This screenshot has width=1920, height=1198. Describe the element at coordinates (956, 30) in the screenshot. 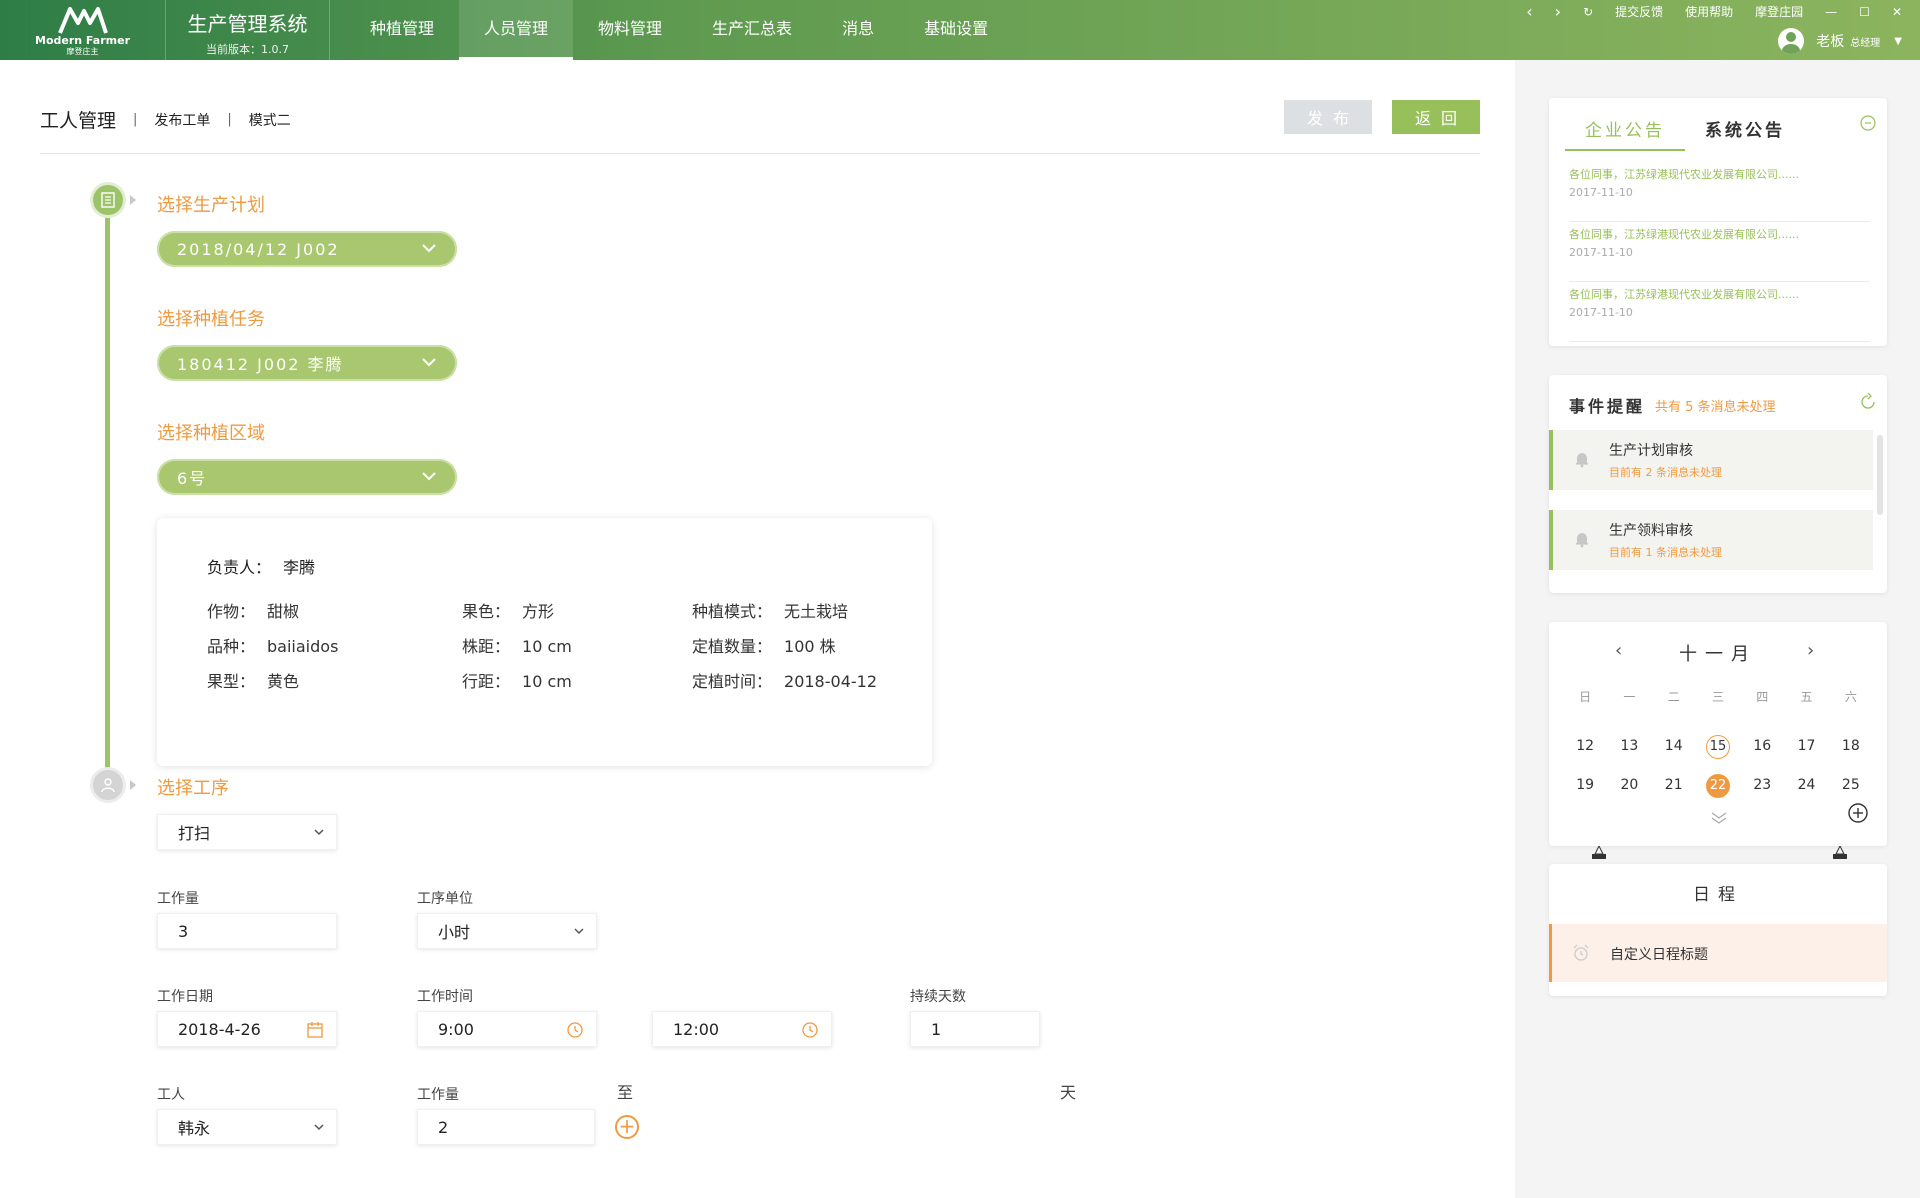

I see `nav-settings: 基础设置` at that location.